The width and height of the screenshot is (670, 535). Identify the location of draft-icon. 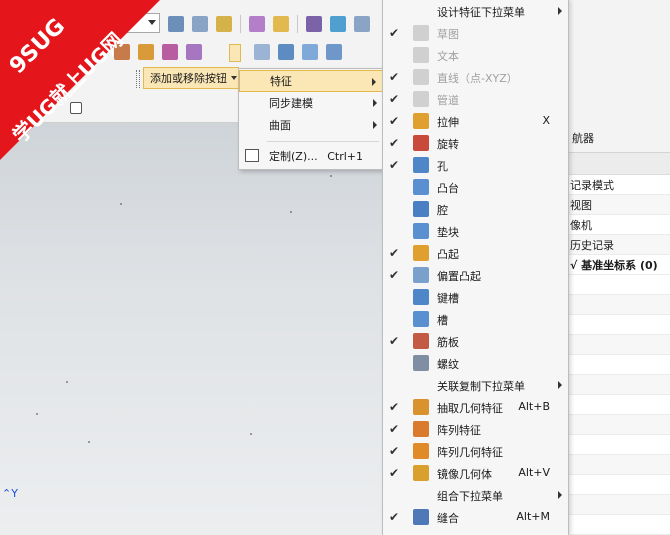
(194, 52).